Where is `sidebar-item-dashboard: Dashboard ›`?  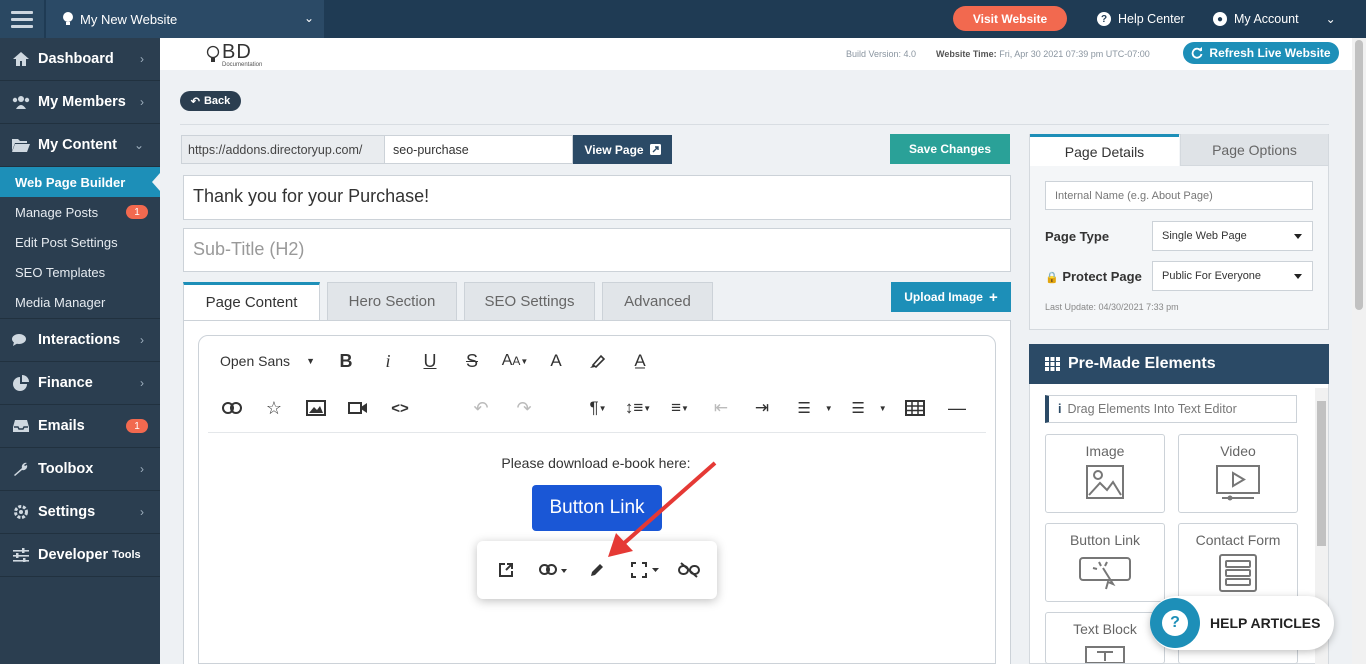 sidebar-item-dashboard: Dashboard › is located at coordinates (80, 59).